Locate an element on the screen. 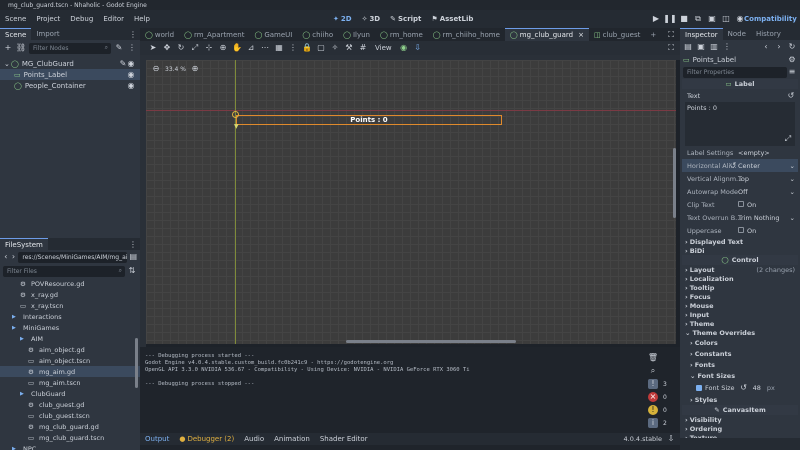 Image resolution: width=800 pixels, height=450 pixels. inspector-property: Label Settings <empty> is located at coordinates (740, 152).